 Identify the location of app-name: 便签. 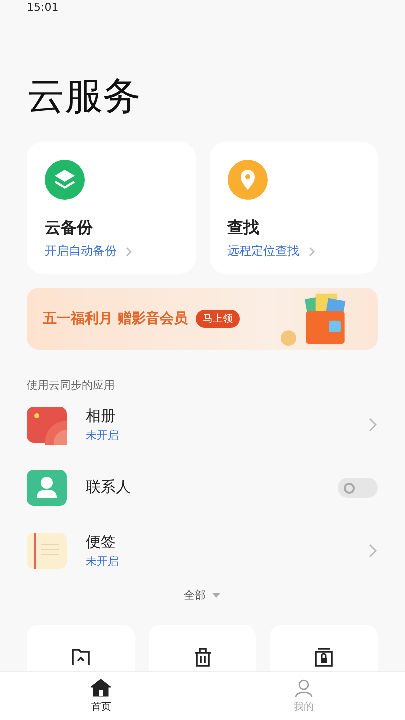
(101, 542).